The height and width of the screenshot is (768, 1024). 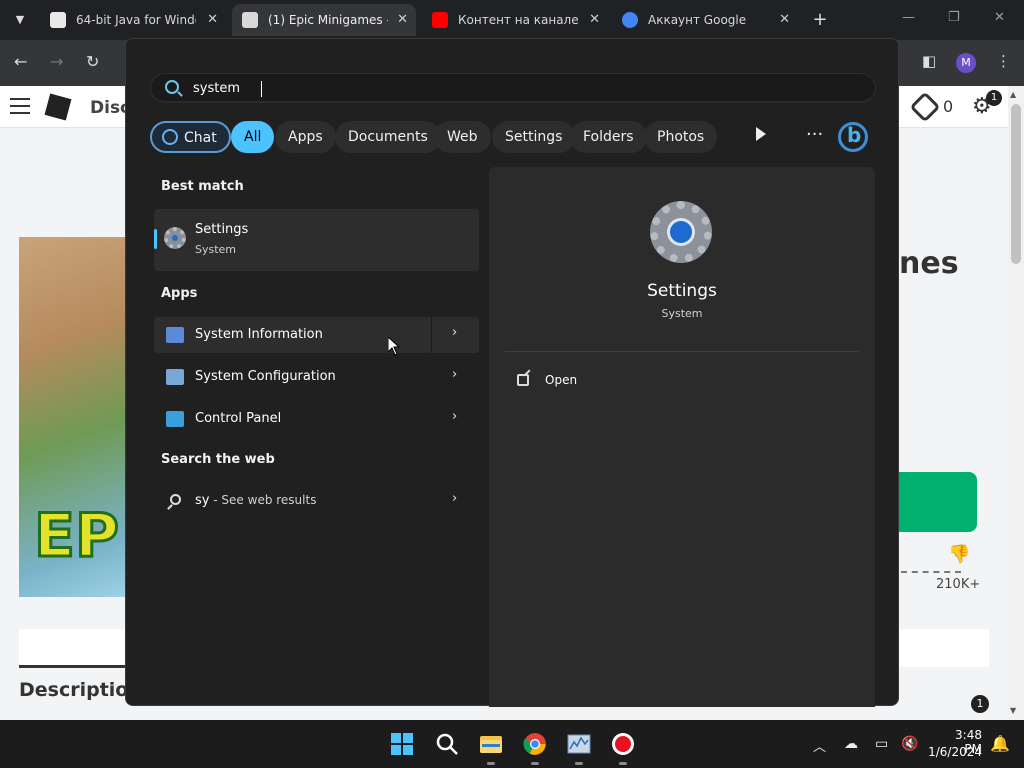 I want to click on settings-gear-icon, so click(x=175, y=238).